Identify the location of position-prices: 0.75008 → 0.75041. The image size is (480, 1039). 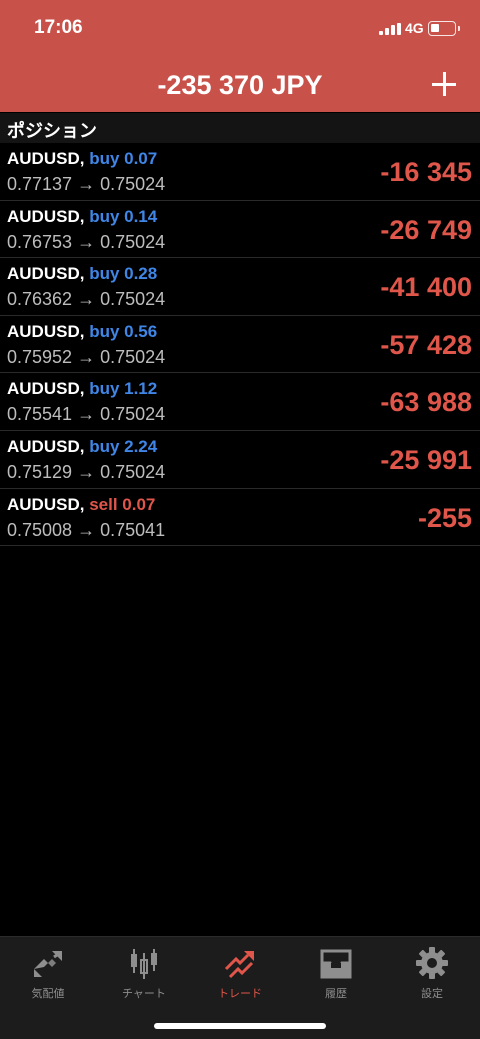
(86, 529).